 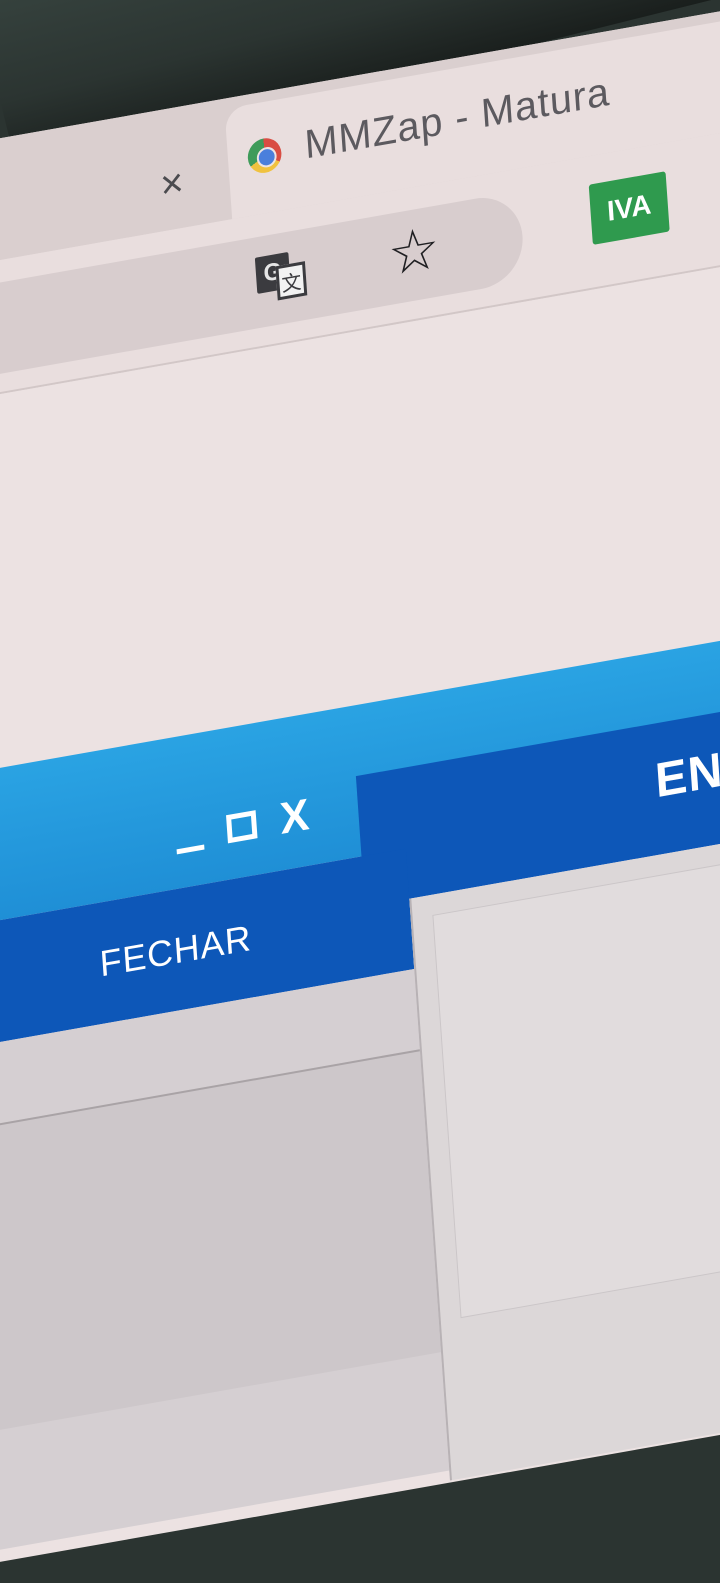 What do you see at coordinates (190, 849) in the screenshot?
I see `minimize-icon` at bounding box center [190, 849].